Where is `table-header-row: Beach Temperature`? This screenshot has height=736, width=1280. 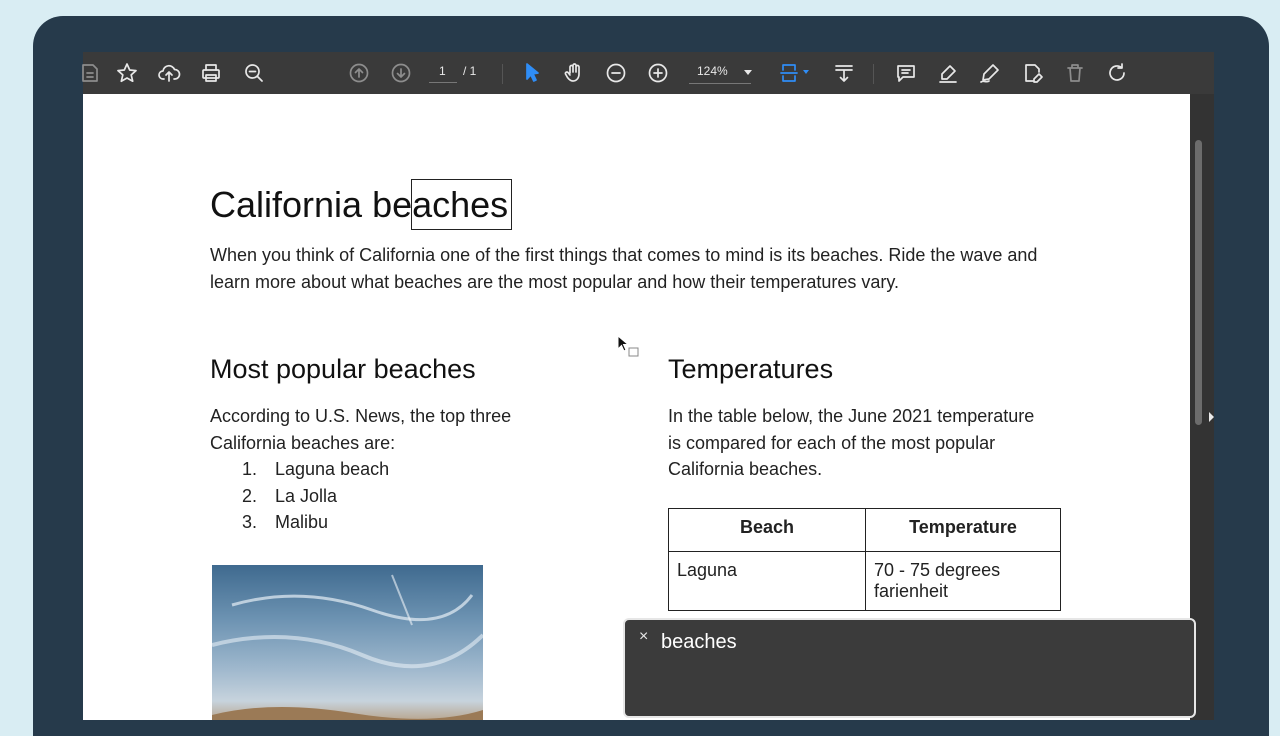
table-header-row: Beach Temperature is located at coordinates (864, 530).